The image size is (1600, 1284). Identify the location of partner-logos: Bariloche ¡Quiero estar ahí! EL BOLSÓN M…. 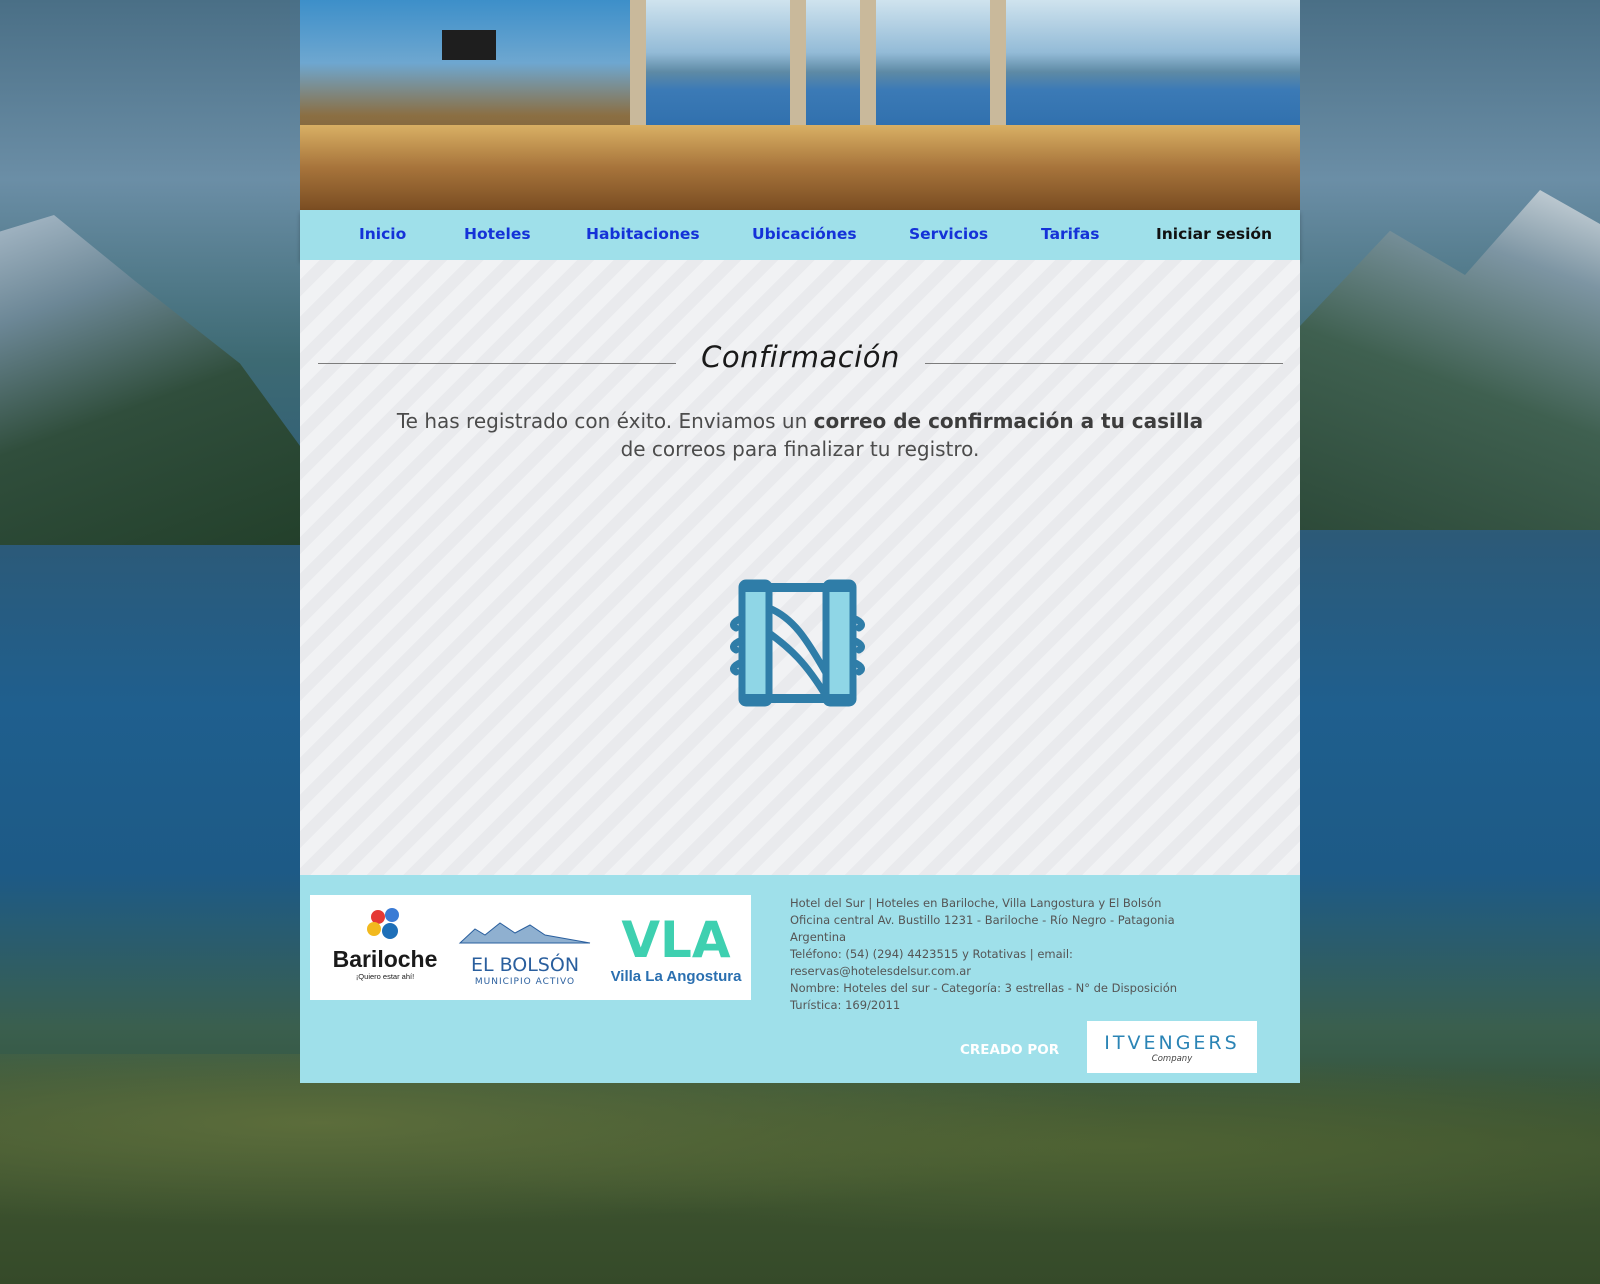
(530, 947).